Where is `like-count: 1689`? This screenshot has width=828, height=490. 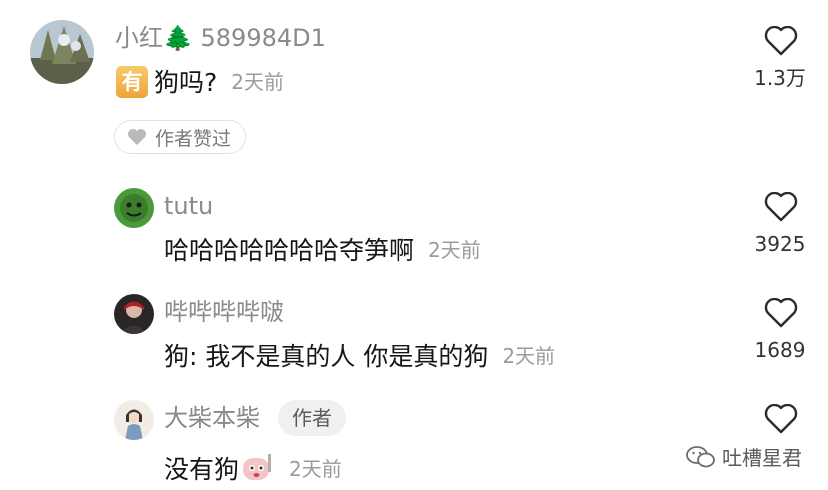
like-count: 1689 is located at coordinates (780, 350).